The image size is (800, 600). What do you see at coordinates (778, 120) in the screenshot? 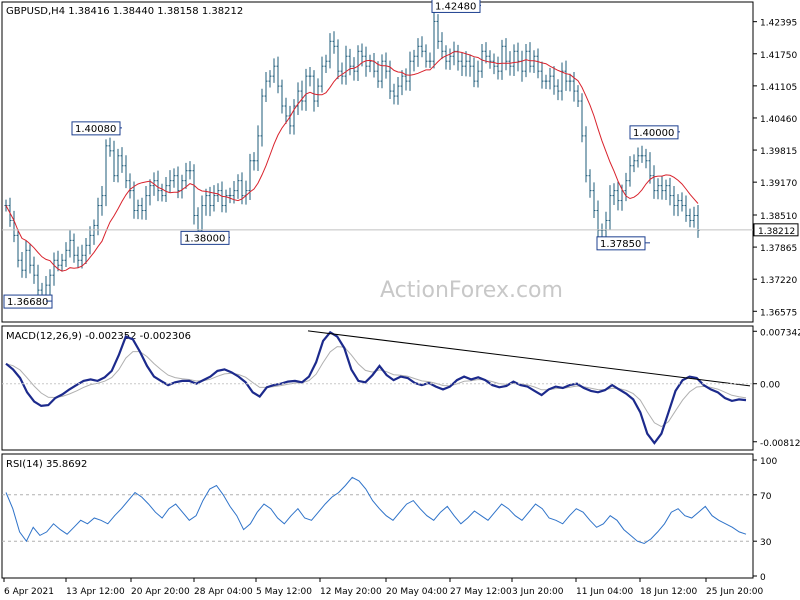
I see `price-tick-label: 1.40460` at bounding box center [778, 120].